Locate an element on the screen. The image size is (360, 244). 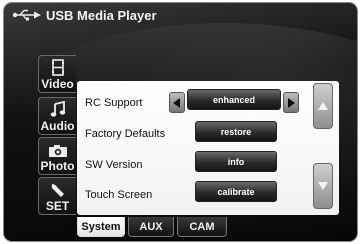
arrow-up-icon is located at coordinates (323, 106).